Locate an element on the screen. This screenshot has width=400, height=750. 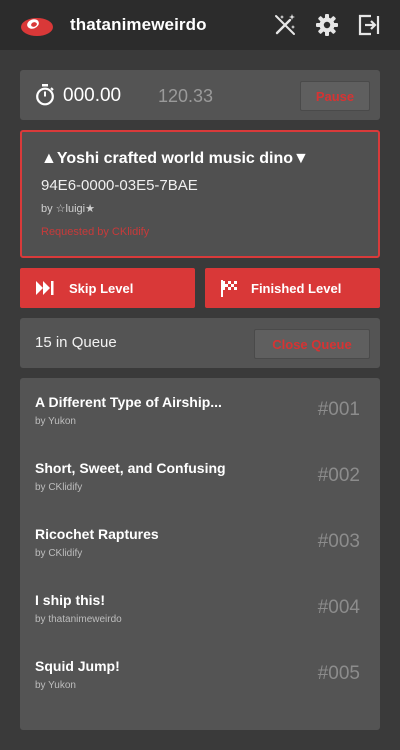
pause-button: Pause is located at coordinates (335, 96).